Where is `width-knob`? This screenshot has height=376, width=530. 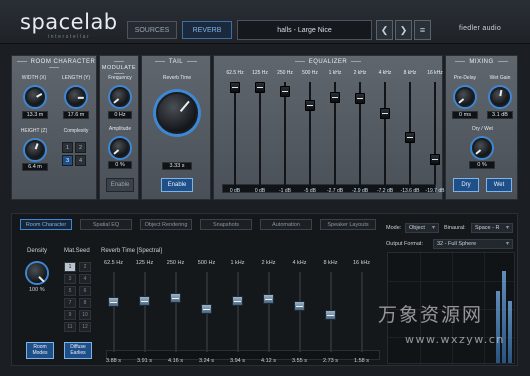 width-knob is located at coordinates (35, 97).